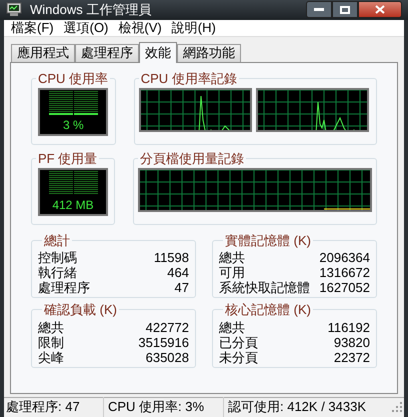 The image size is (408, 417). I want to click on close-icon, so click(380, 9).